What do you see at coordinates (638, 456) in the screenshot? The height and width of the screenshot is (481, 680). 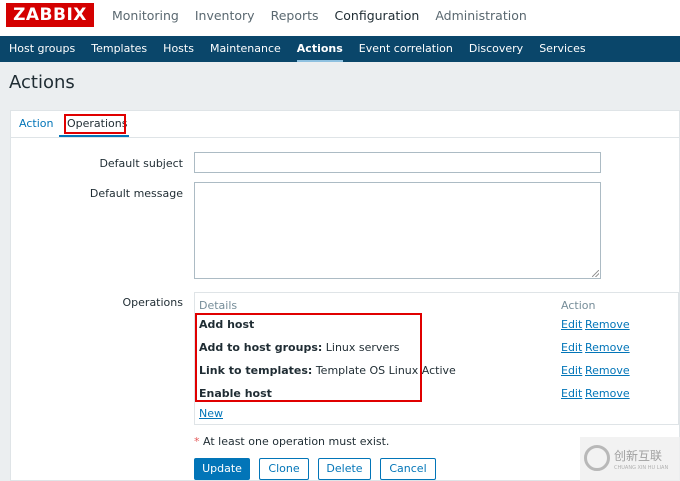 I see `watermark-text: 创新互联` at bounding box center [638, 456].